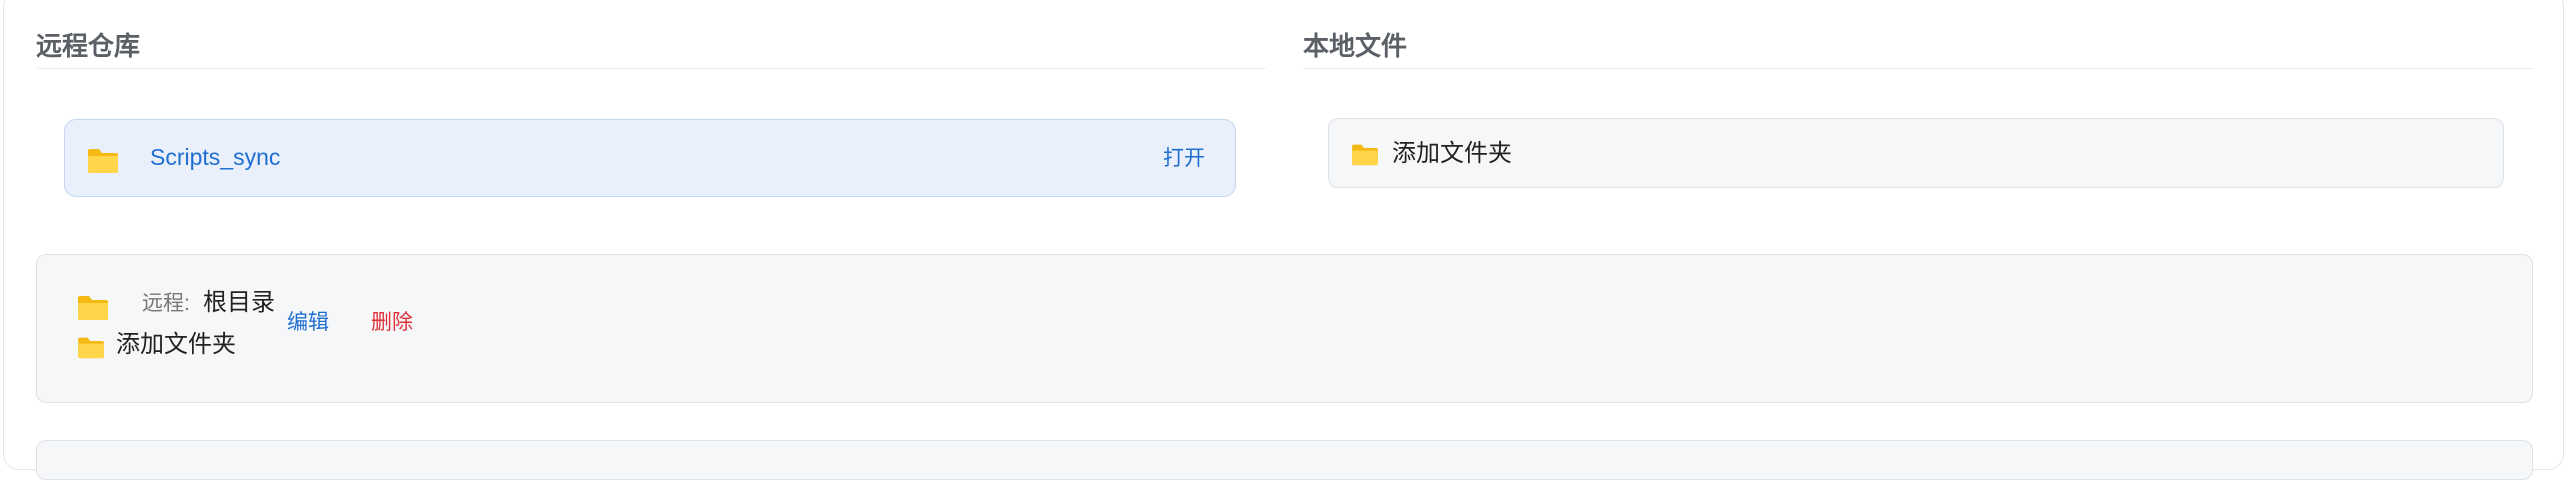 This screenshot has height=480, width=2568. What do you see at coordinates (1918, 68) in the screenshot?
I see `local-section-divider` at bounding box center [1918, 68].